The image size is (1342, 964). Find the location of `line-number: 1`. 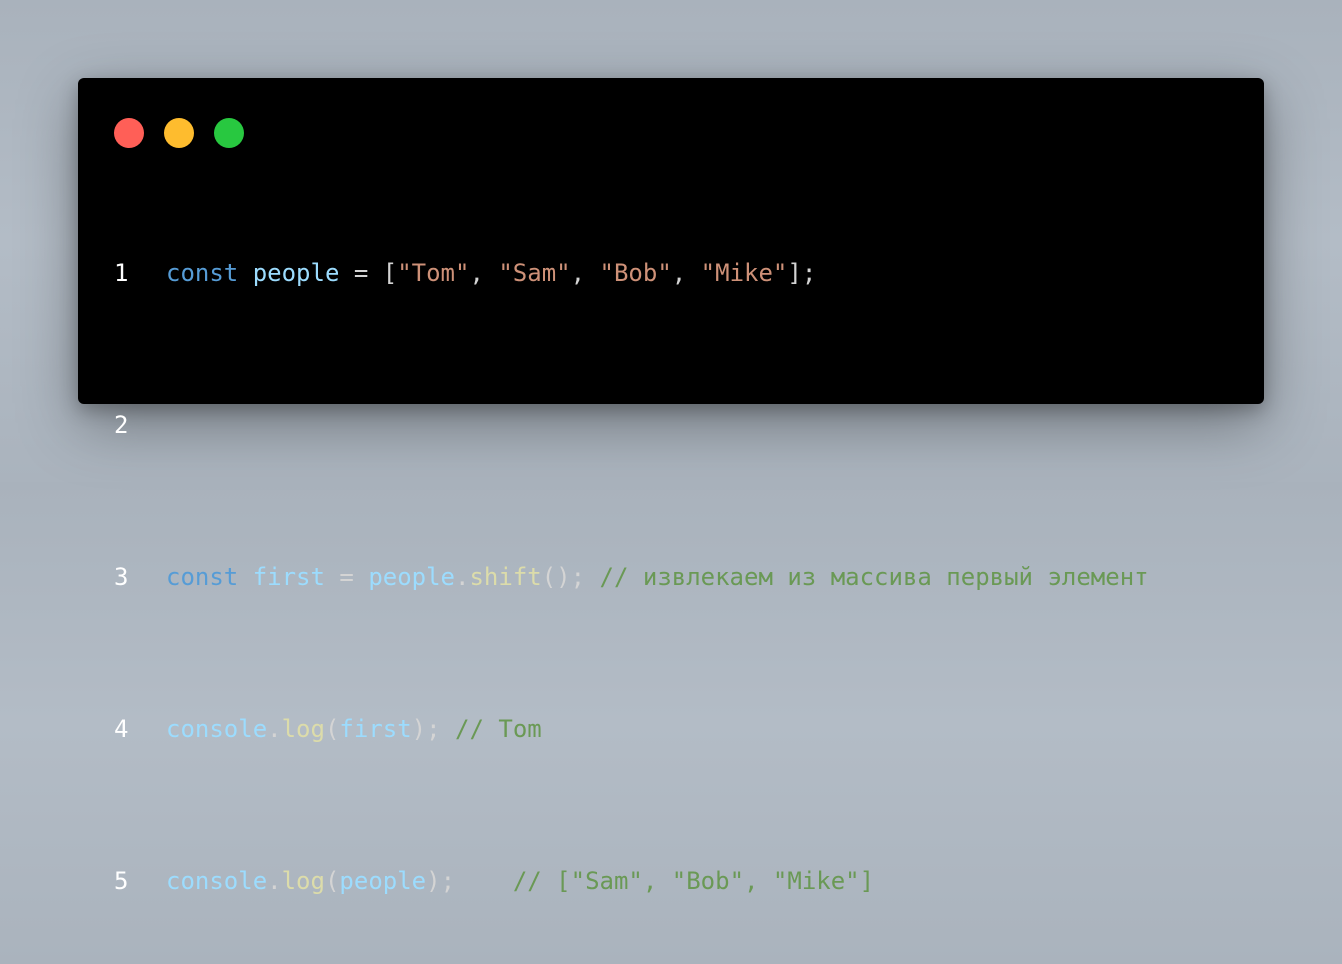

line-number: 1 is located at coordinates (121, 273).